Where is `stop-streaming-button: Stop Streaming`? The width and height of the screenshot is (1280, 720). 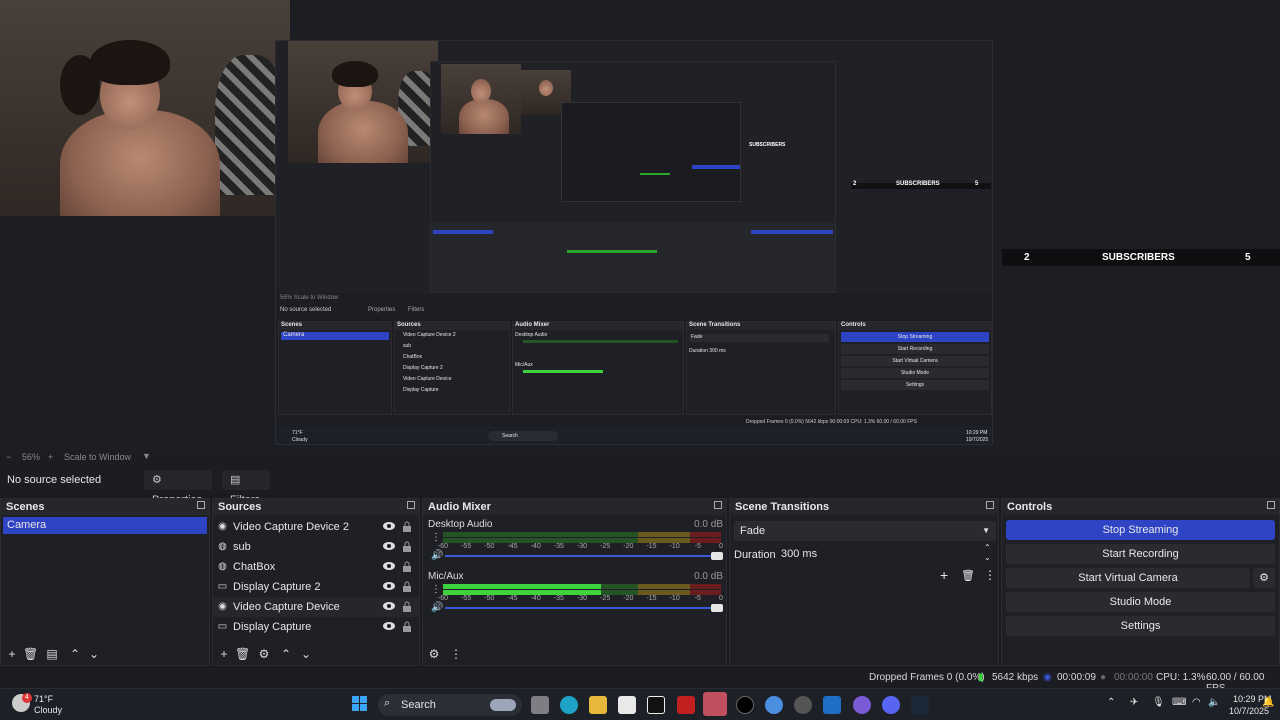
stop-streaming-button: Stop Streaming is located at coordinates (1140, 530).